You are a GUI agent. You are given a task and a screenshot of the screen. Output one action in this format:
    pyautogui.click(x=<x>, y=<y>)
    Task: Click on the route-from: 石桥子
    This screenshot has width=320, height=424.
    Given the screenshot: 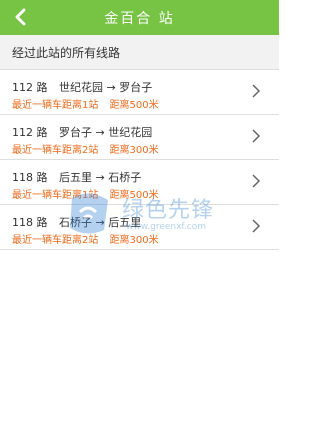 What is the action you would take?
    pyautogui.click(x=75, y=222)
    